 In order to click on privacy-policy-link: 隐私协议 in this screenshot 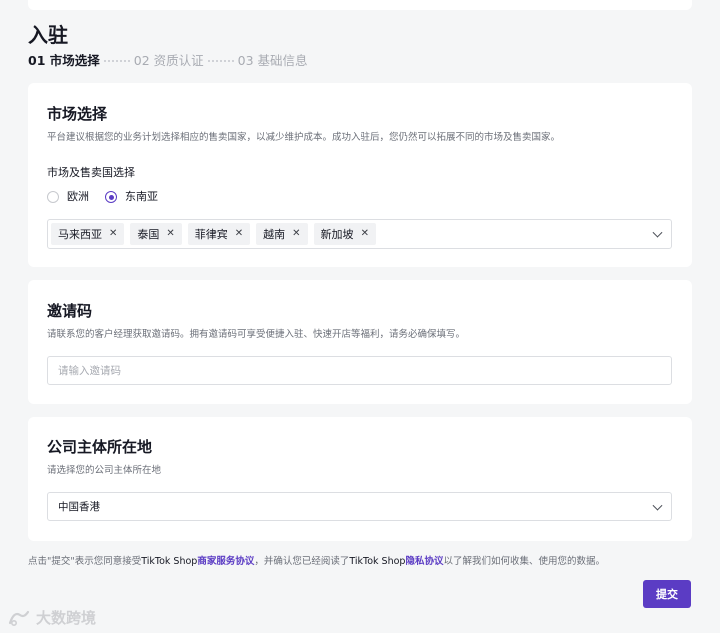, I will do `click(424, 561)`.